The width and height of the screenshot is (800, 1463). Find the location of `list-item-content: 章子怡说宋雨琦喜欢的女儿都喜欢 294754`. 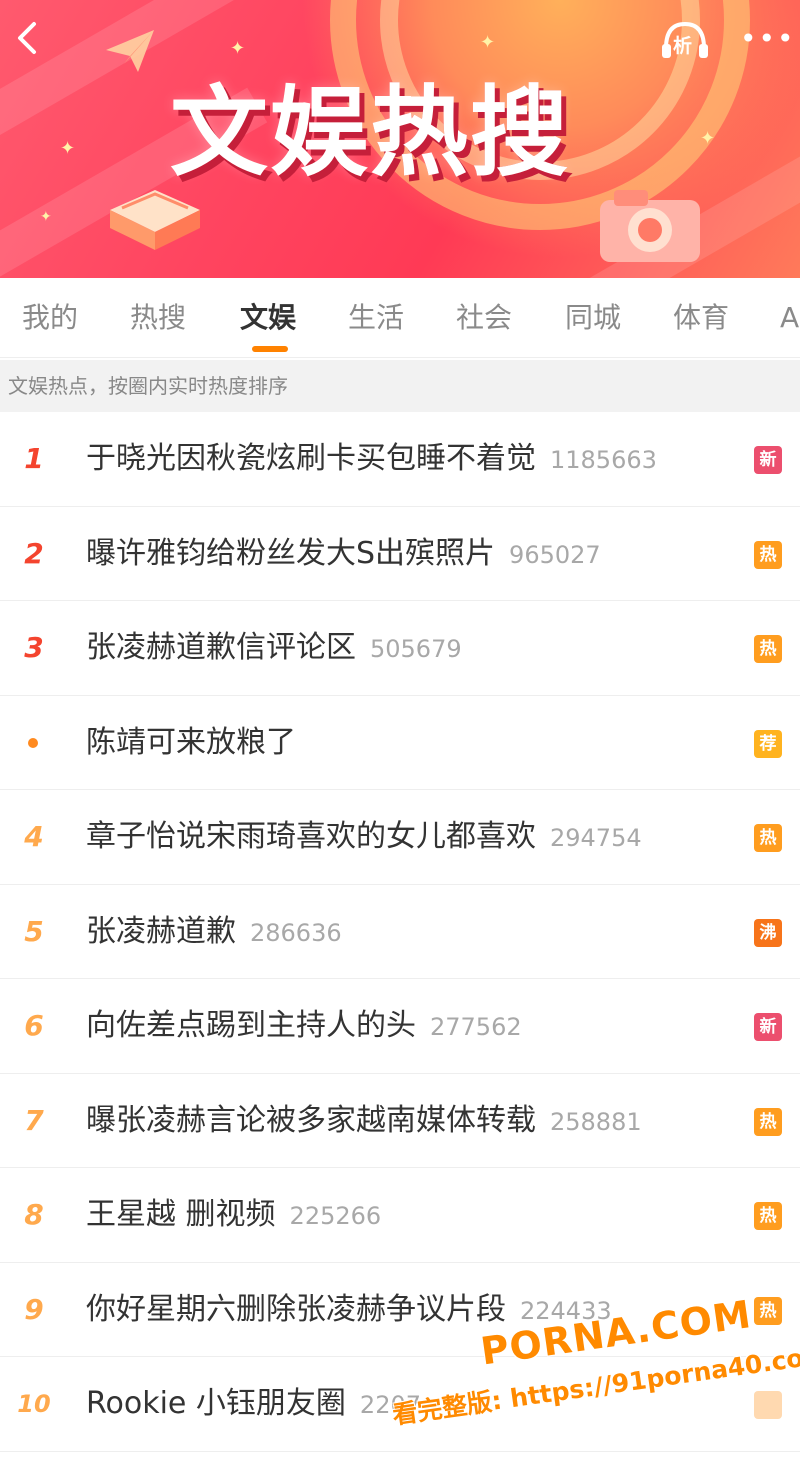

list-item-content: 章子怡说宋雨琦喜欢的女儿都喜欢 294754 is located at coordinates (364, 837).